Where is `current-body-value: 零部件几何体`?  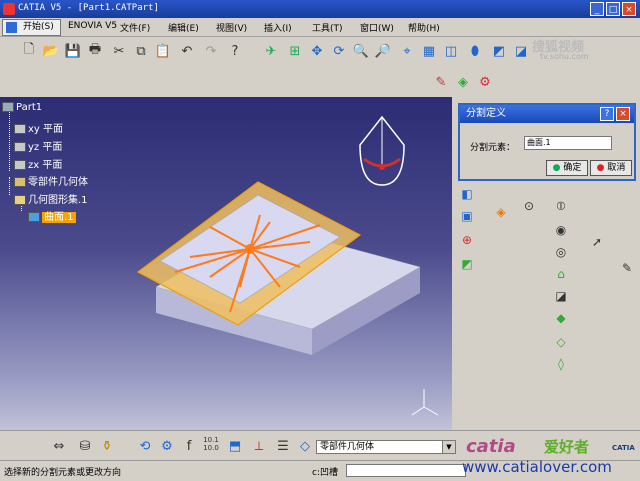
current-body-value: 零部件几何体 is located at coordinates (347, 447).